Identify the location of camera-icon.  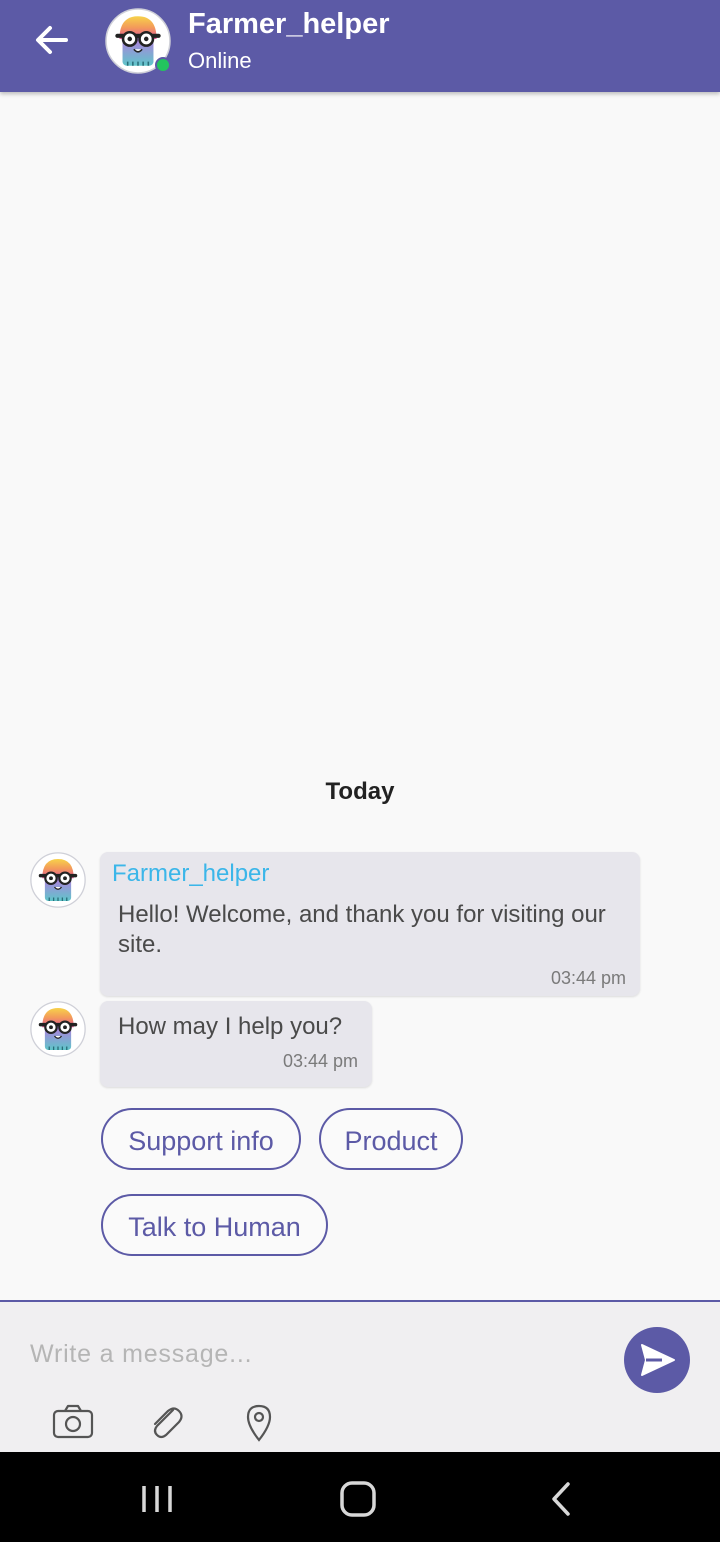
(73, 1421).